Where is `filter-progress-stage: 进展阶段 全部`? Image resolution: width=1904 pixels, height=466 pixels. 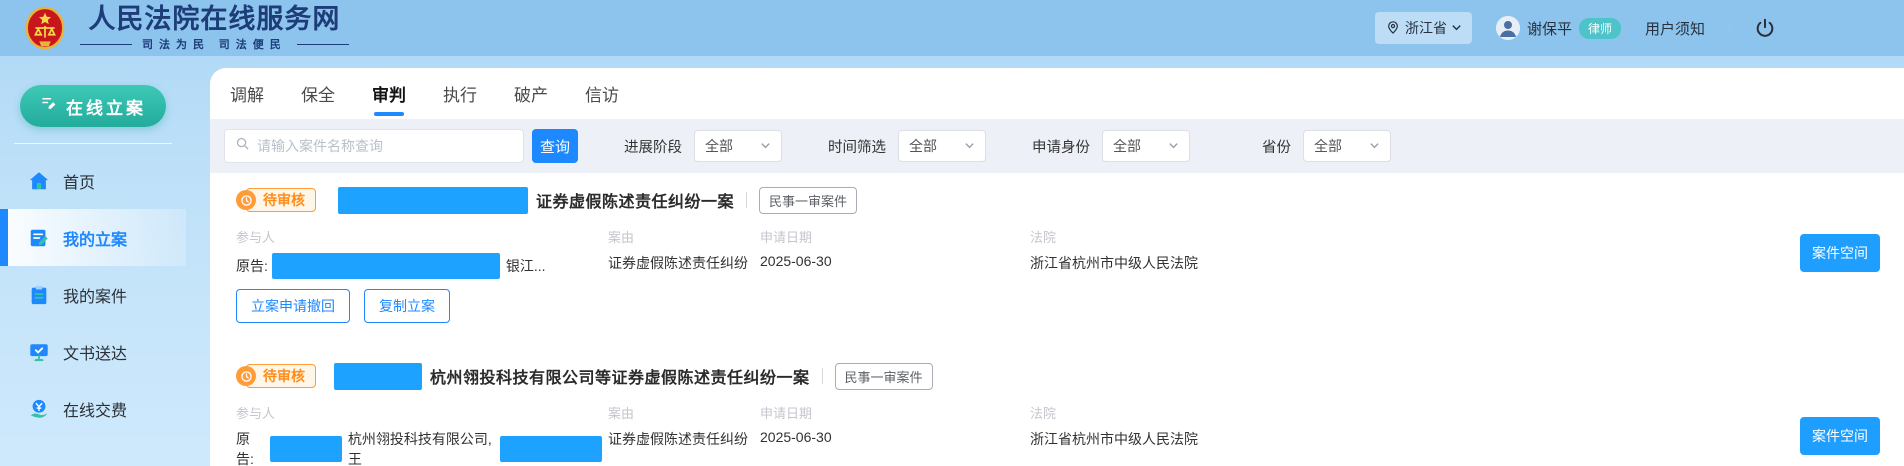
filter-progress-stage: 进展阶段 全部 is located at coordinates (703, 146).